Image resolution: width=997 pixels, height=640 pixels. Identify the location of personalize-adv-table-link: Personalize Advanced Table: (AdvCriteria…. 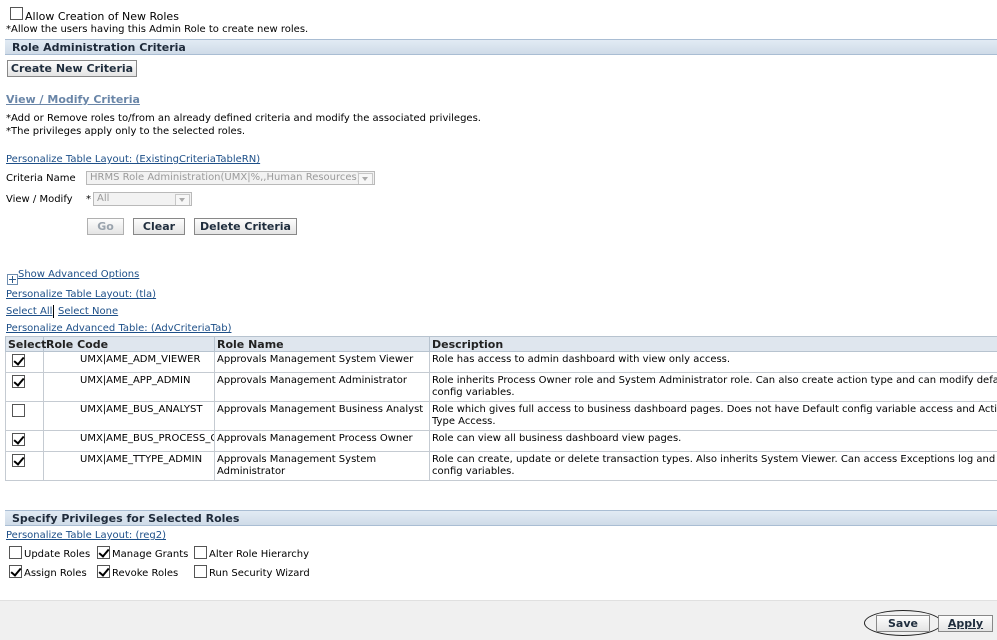
(118, 328).